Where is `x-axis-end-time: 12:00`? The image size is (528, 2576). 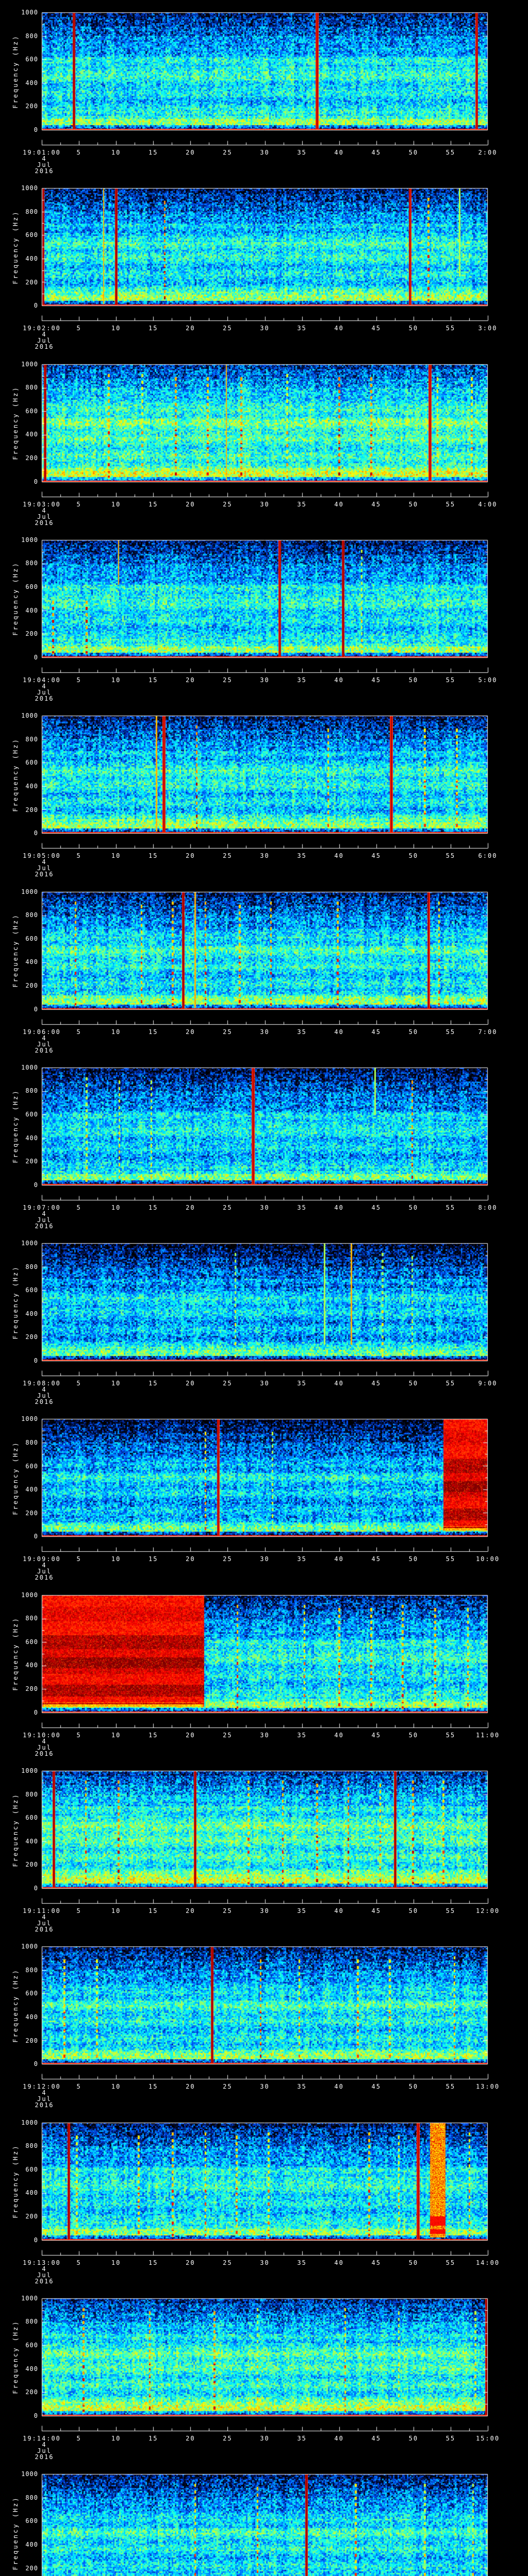 x-axis-end-time: 12:00 is located at coordinates (487, 1910).